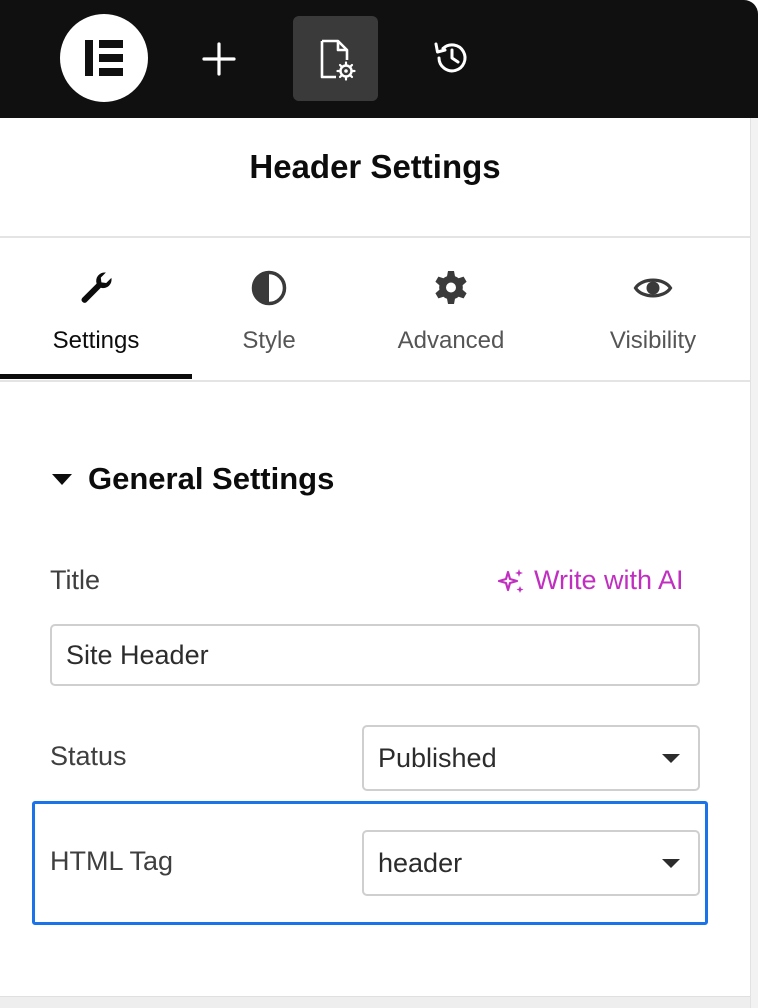 Image resolution: width=758 pixels, height=1008 pixels. I want to click on tab-label: Style, so click(269, 340).